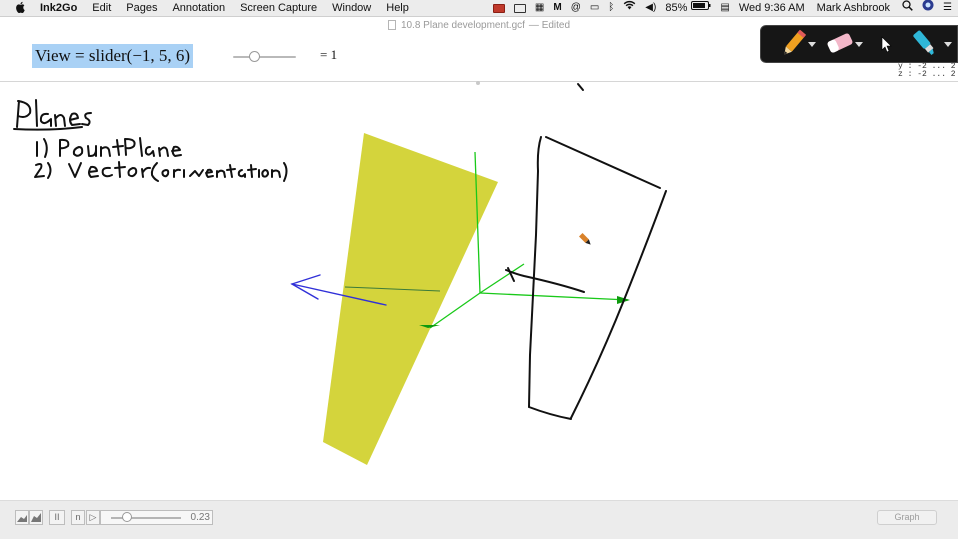  Describe the element at coordinates (391, 25) in the screenshot. I see `document-icon` at that location.